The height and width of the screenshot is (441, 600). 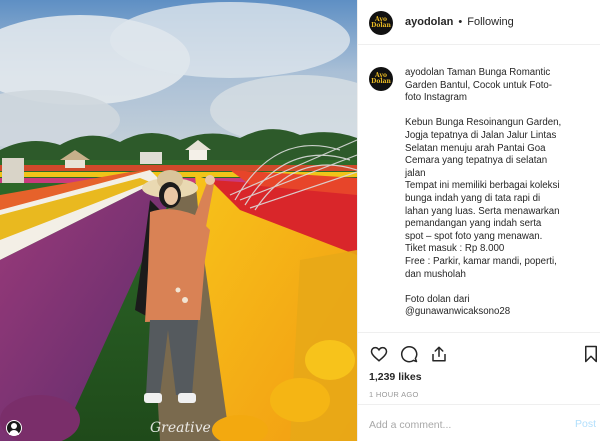 I want to click on post-comment-button: Post, so click(x=585, y=424).